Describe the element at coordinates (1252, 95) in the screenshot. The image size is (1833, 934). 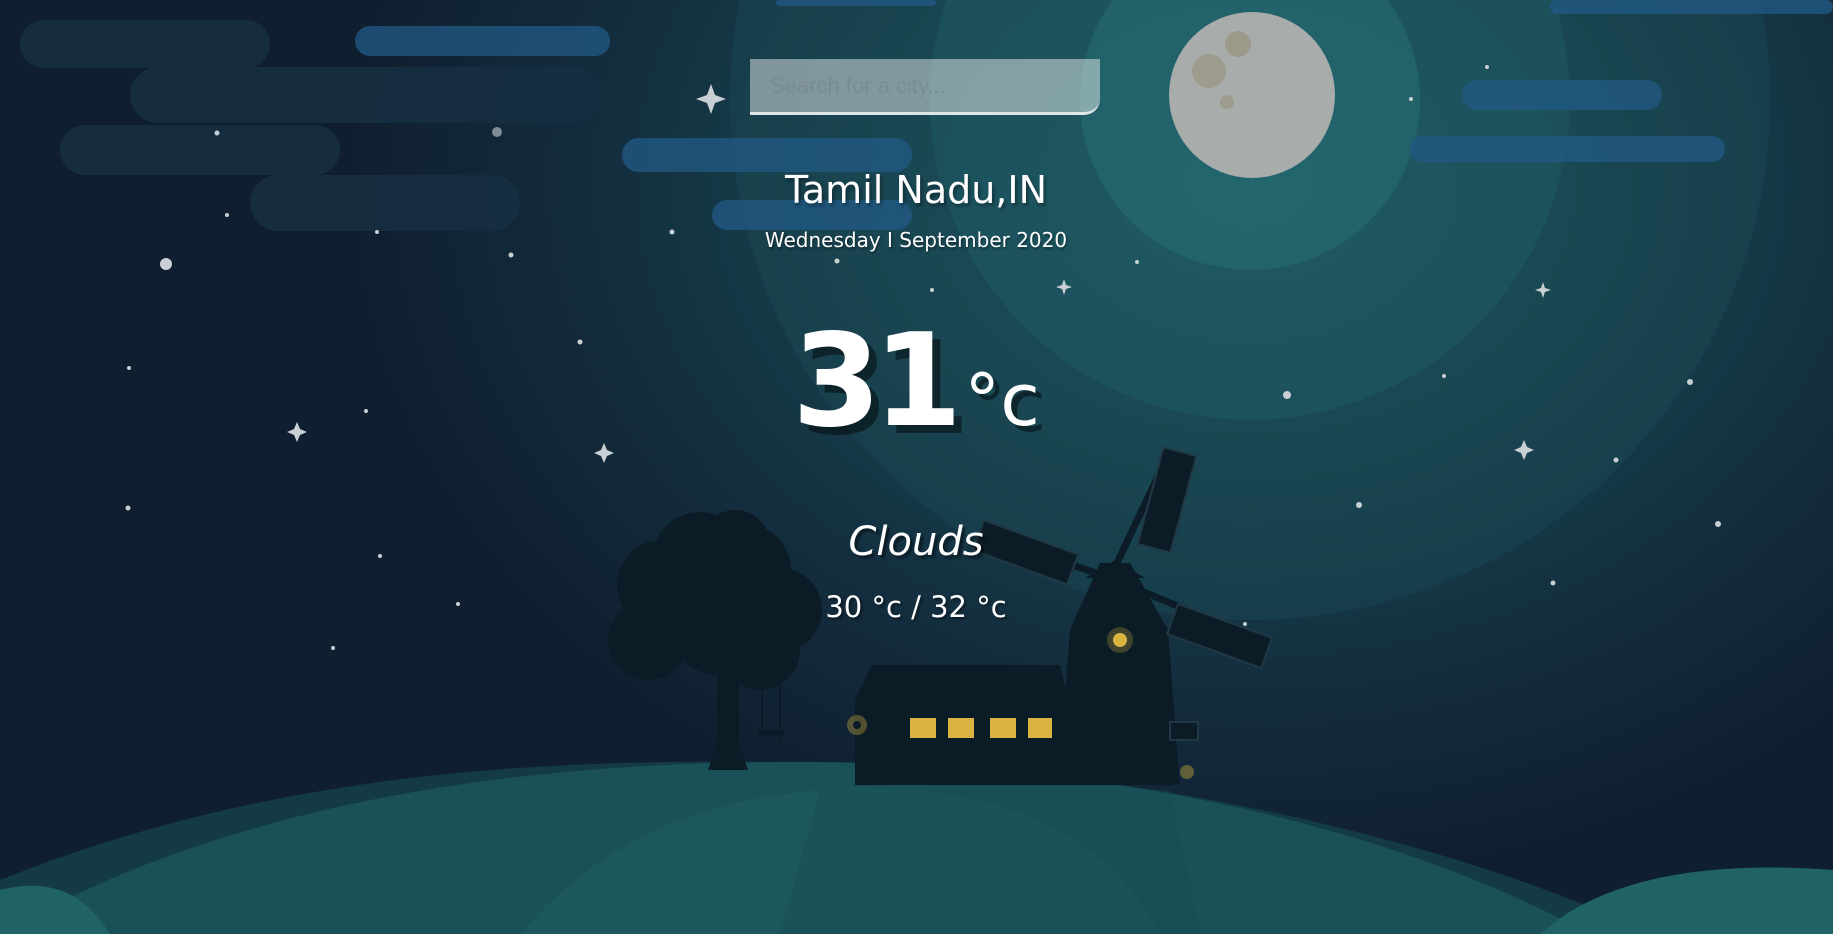
I see `moon-icon` at that location.